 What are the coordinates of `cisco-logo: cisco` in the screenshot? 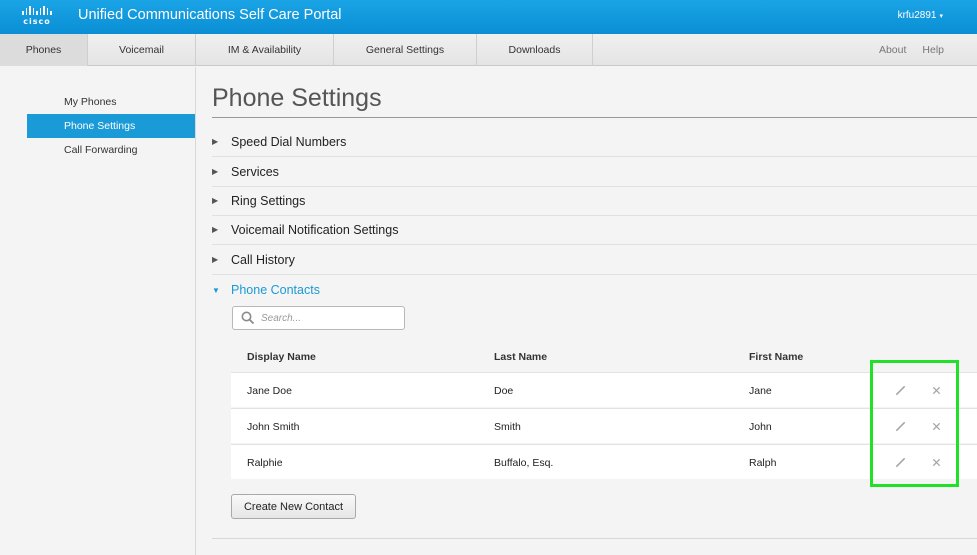 It's located at (37, 17).